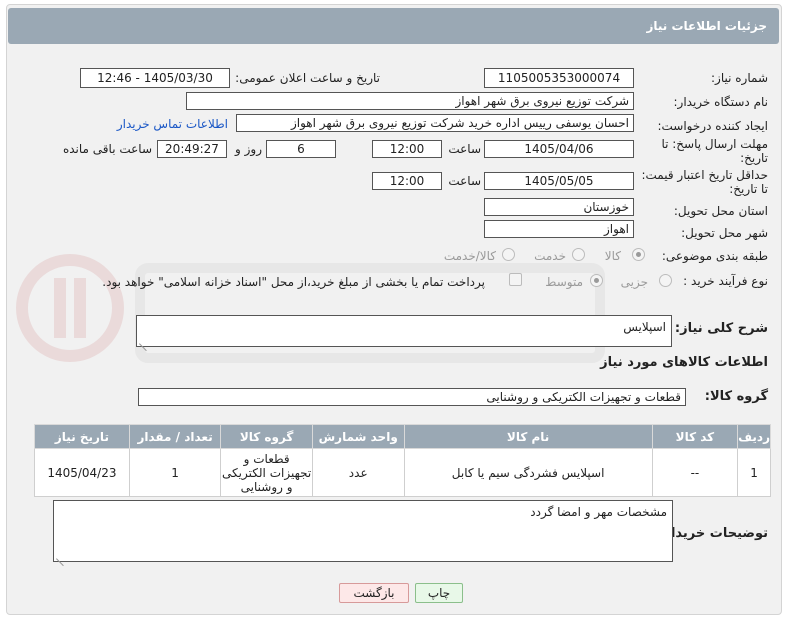  Describe the element at coordinates (515, 279) in the screenshot. I see `treasury-payment-checkbox` at that location.